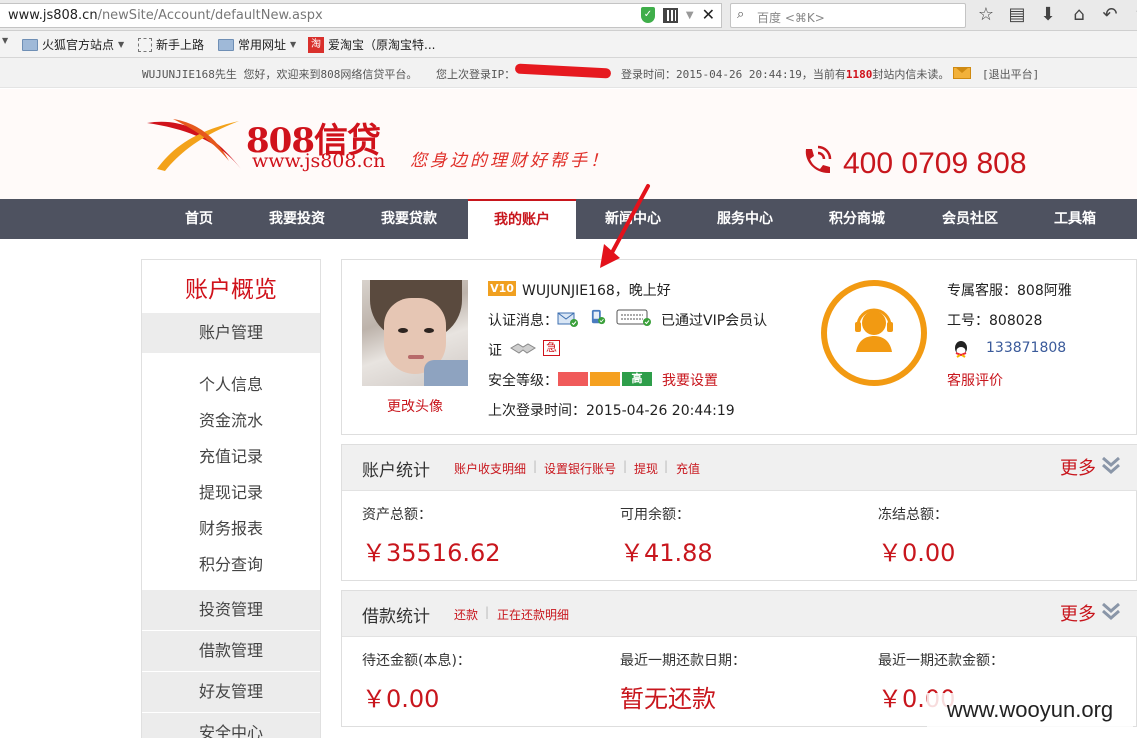  What do you see at coordinates (231, 563) in the screenshot?
I see `sidebar-item-points-query: 积分查询` at bounding box center [231, 563].